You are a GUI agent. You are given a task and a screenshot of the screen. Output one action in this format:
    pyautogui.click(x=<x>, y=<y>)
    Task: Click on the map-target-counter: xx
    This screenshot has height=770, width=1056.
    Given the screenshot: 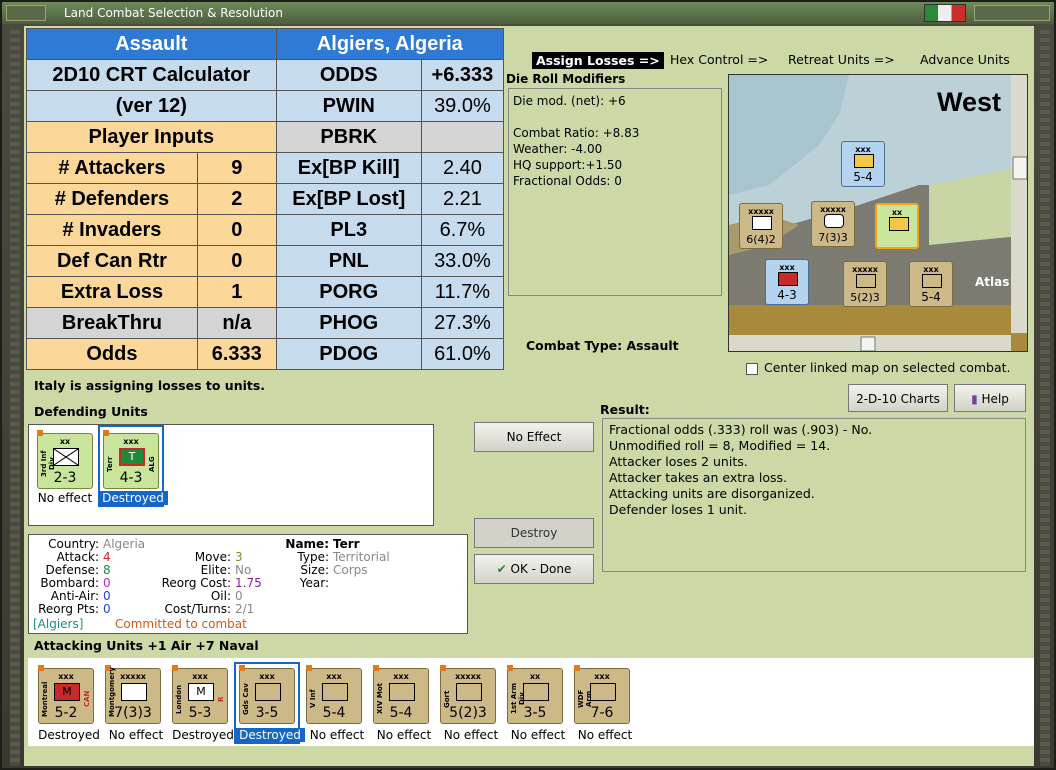 What is the action you would take?
    pyautogui.click(x=897, y=226)
    